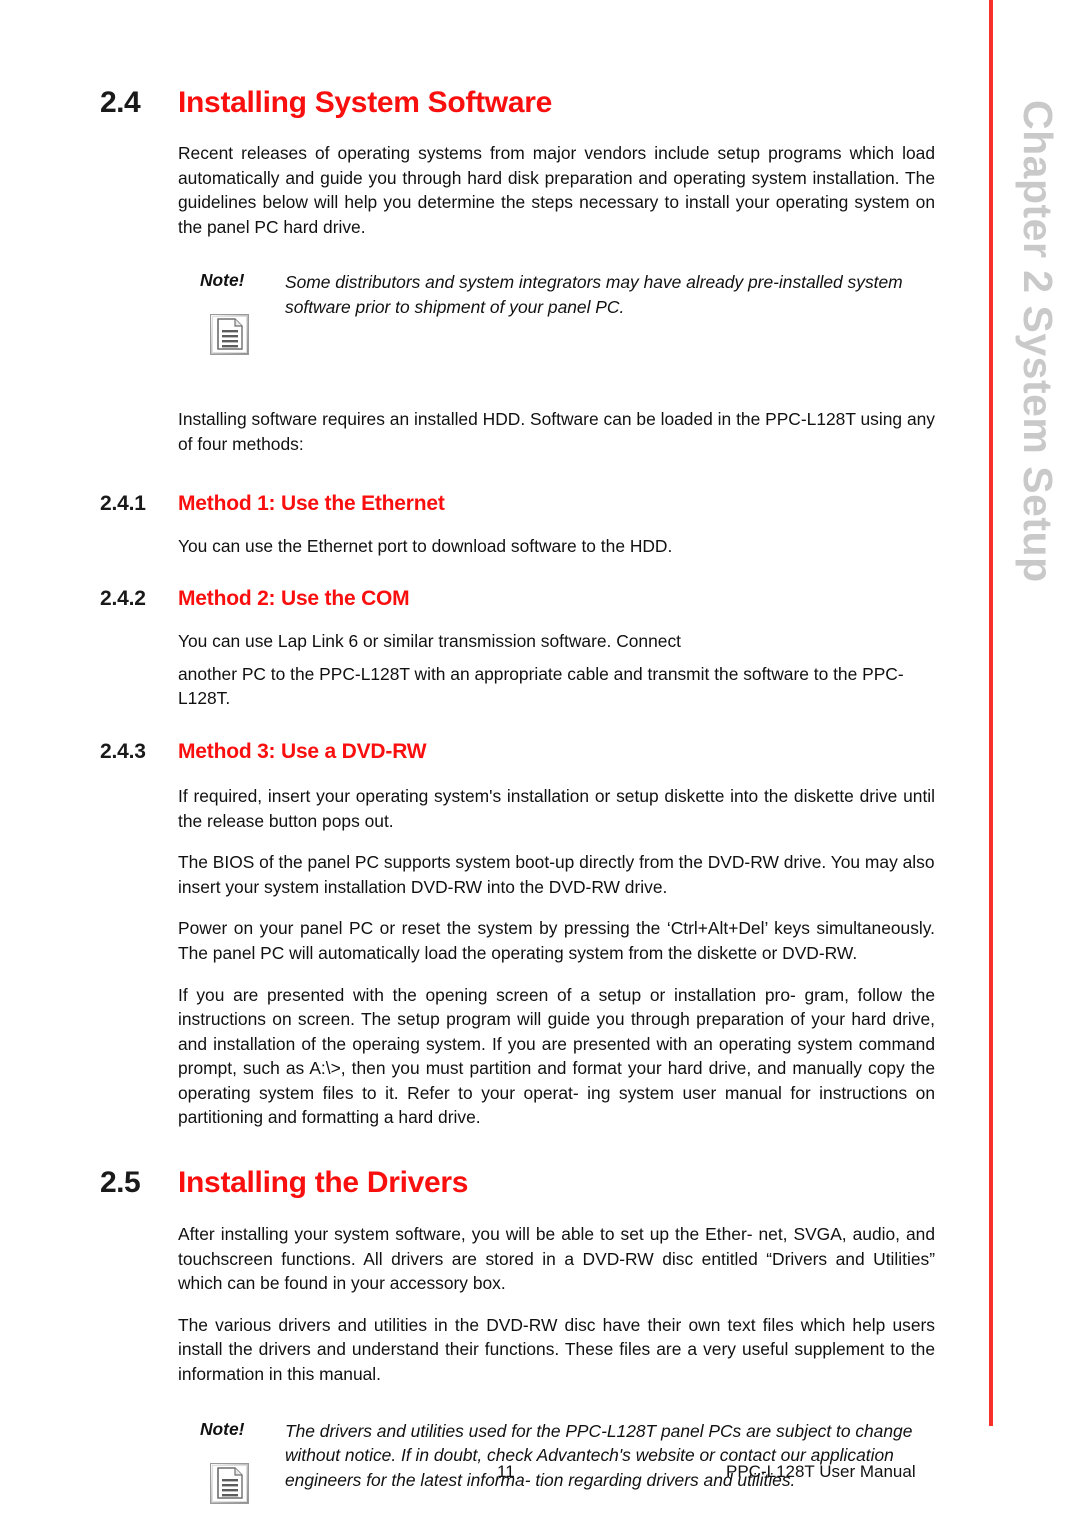 The image size is (1080, 1527). I want to click on heading-2-4-3: 2.4.3 Method 3: Use a DVD-RW, so click(494, 752).